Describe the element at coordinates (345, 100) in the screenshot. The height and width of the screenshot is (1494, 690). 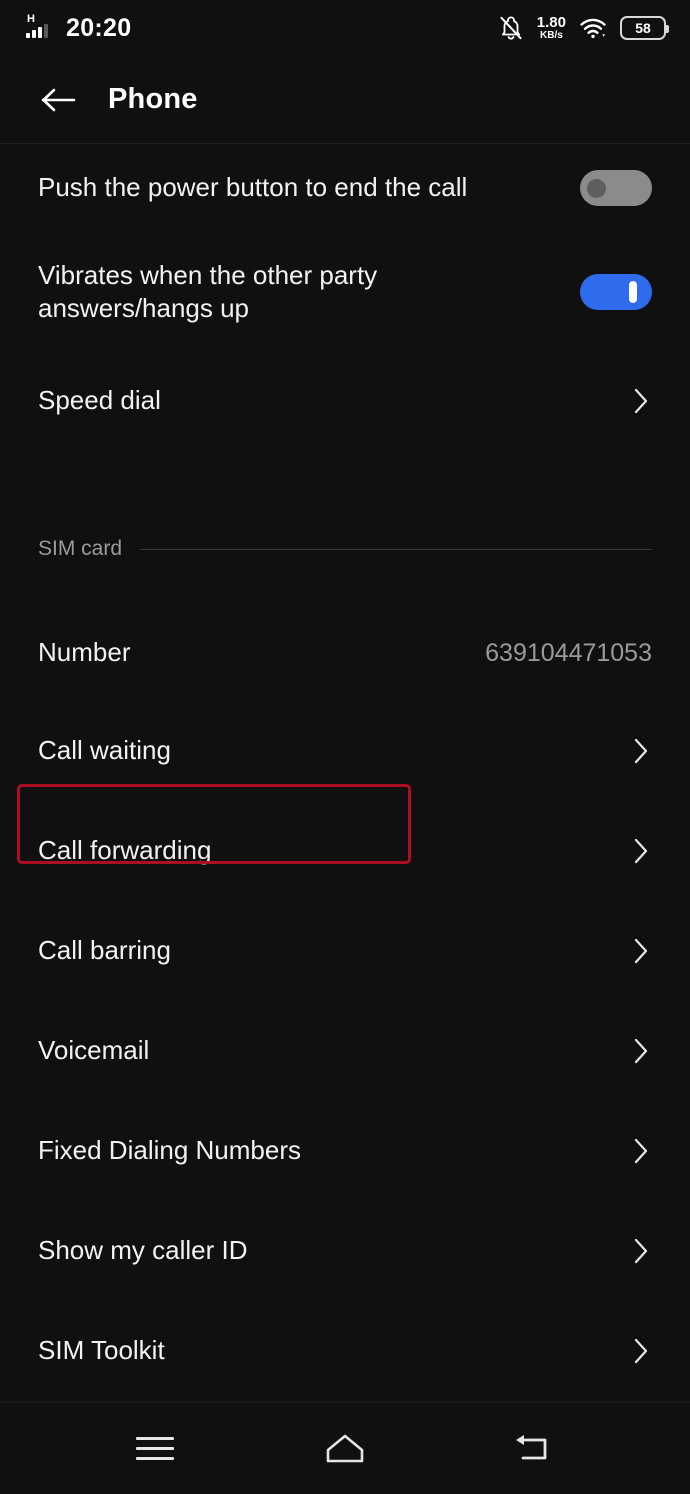
I see `app-bar: Phone` at that location.